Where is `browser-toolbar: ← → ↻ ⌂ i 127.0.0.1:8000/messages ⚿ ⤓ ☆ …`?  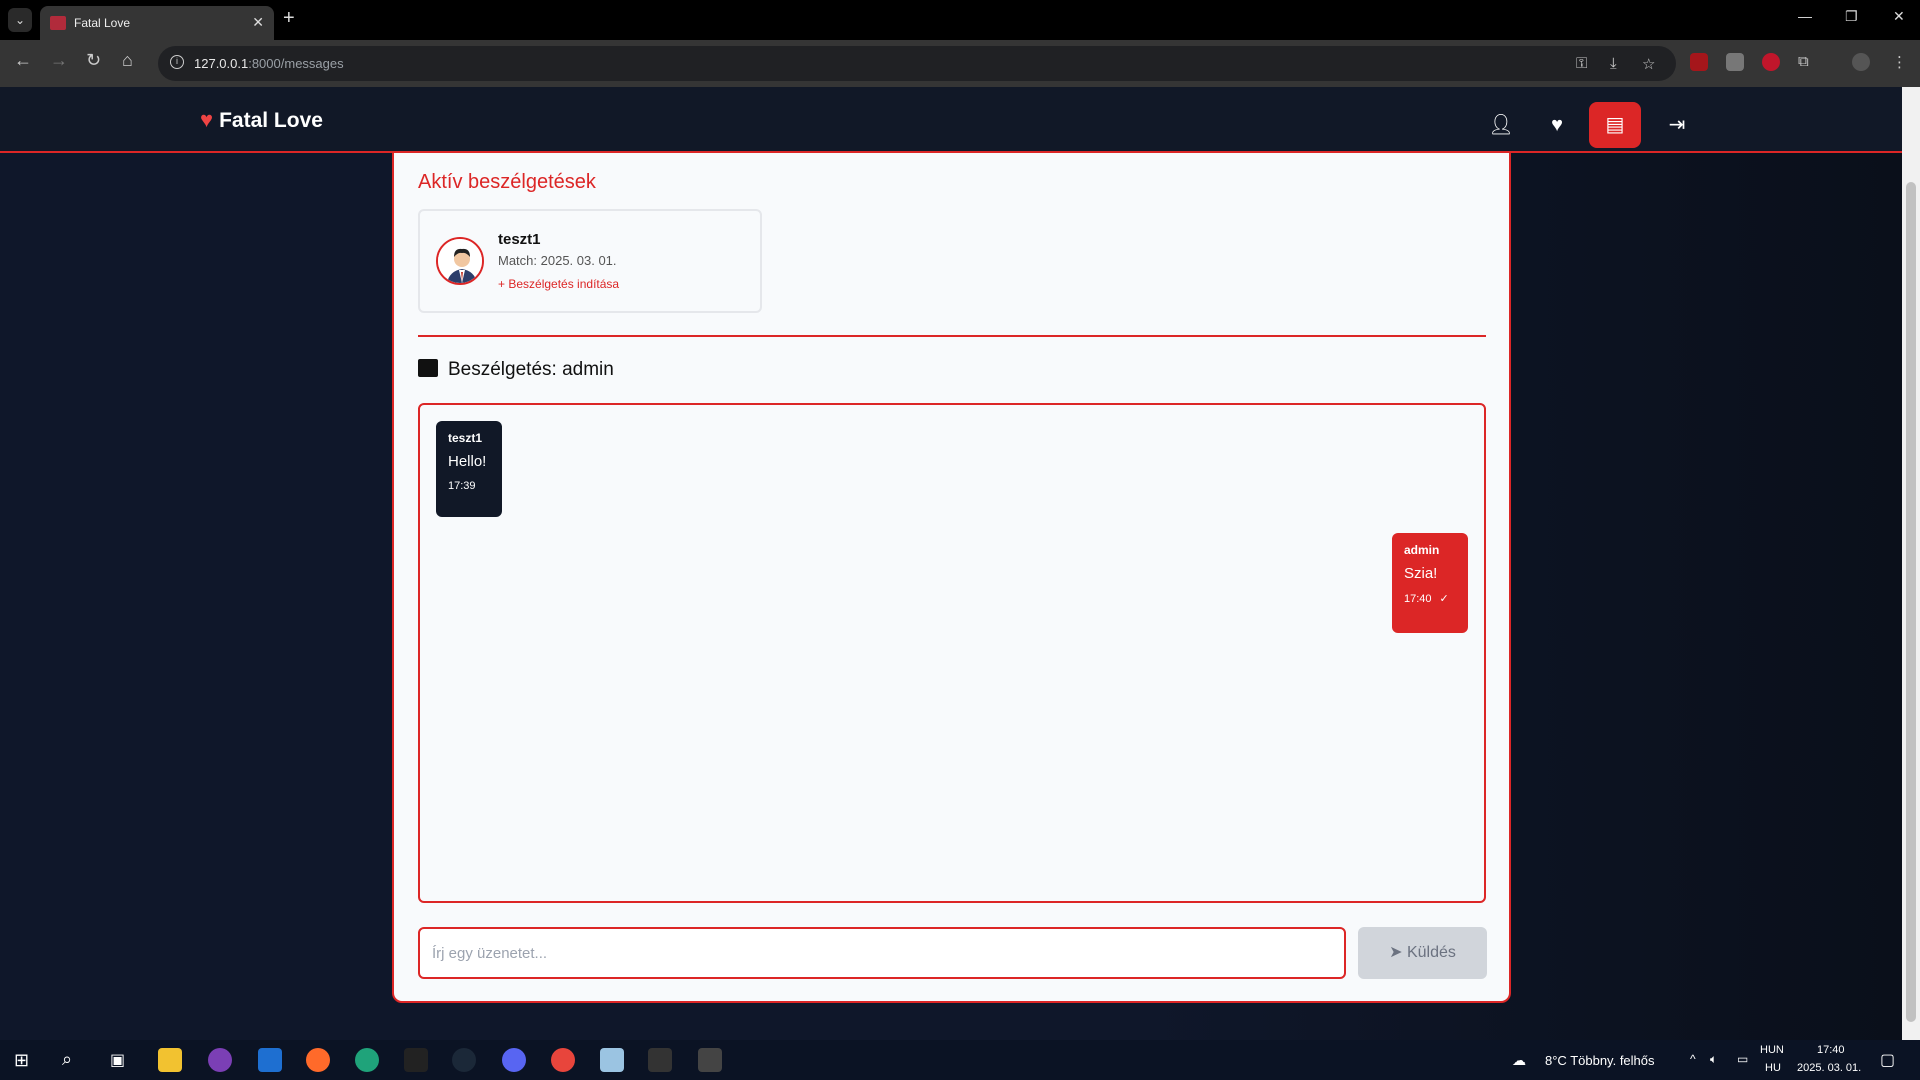 browser-toolbar: ← → ↻ ⌂ i 127.0.0.1:8000/messages ⚿ ⤓ ☆ … is located at coordinates (960, 63).